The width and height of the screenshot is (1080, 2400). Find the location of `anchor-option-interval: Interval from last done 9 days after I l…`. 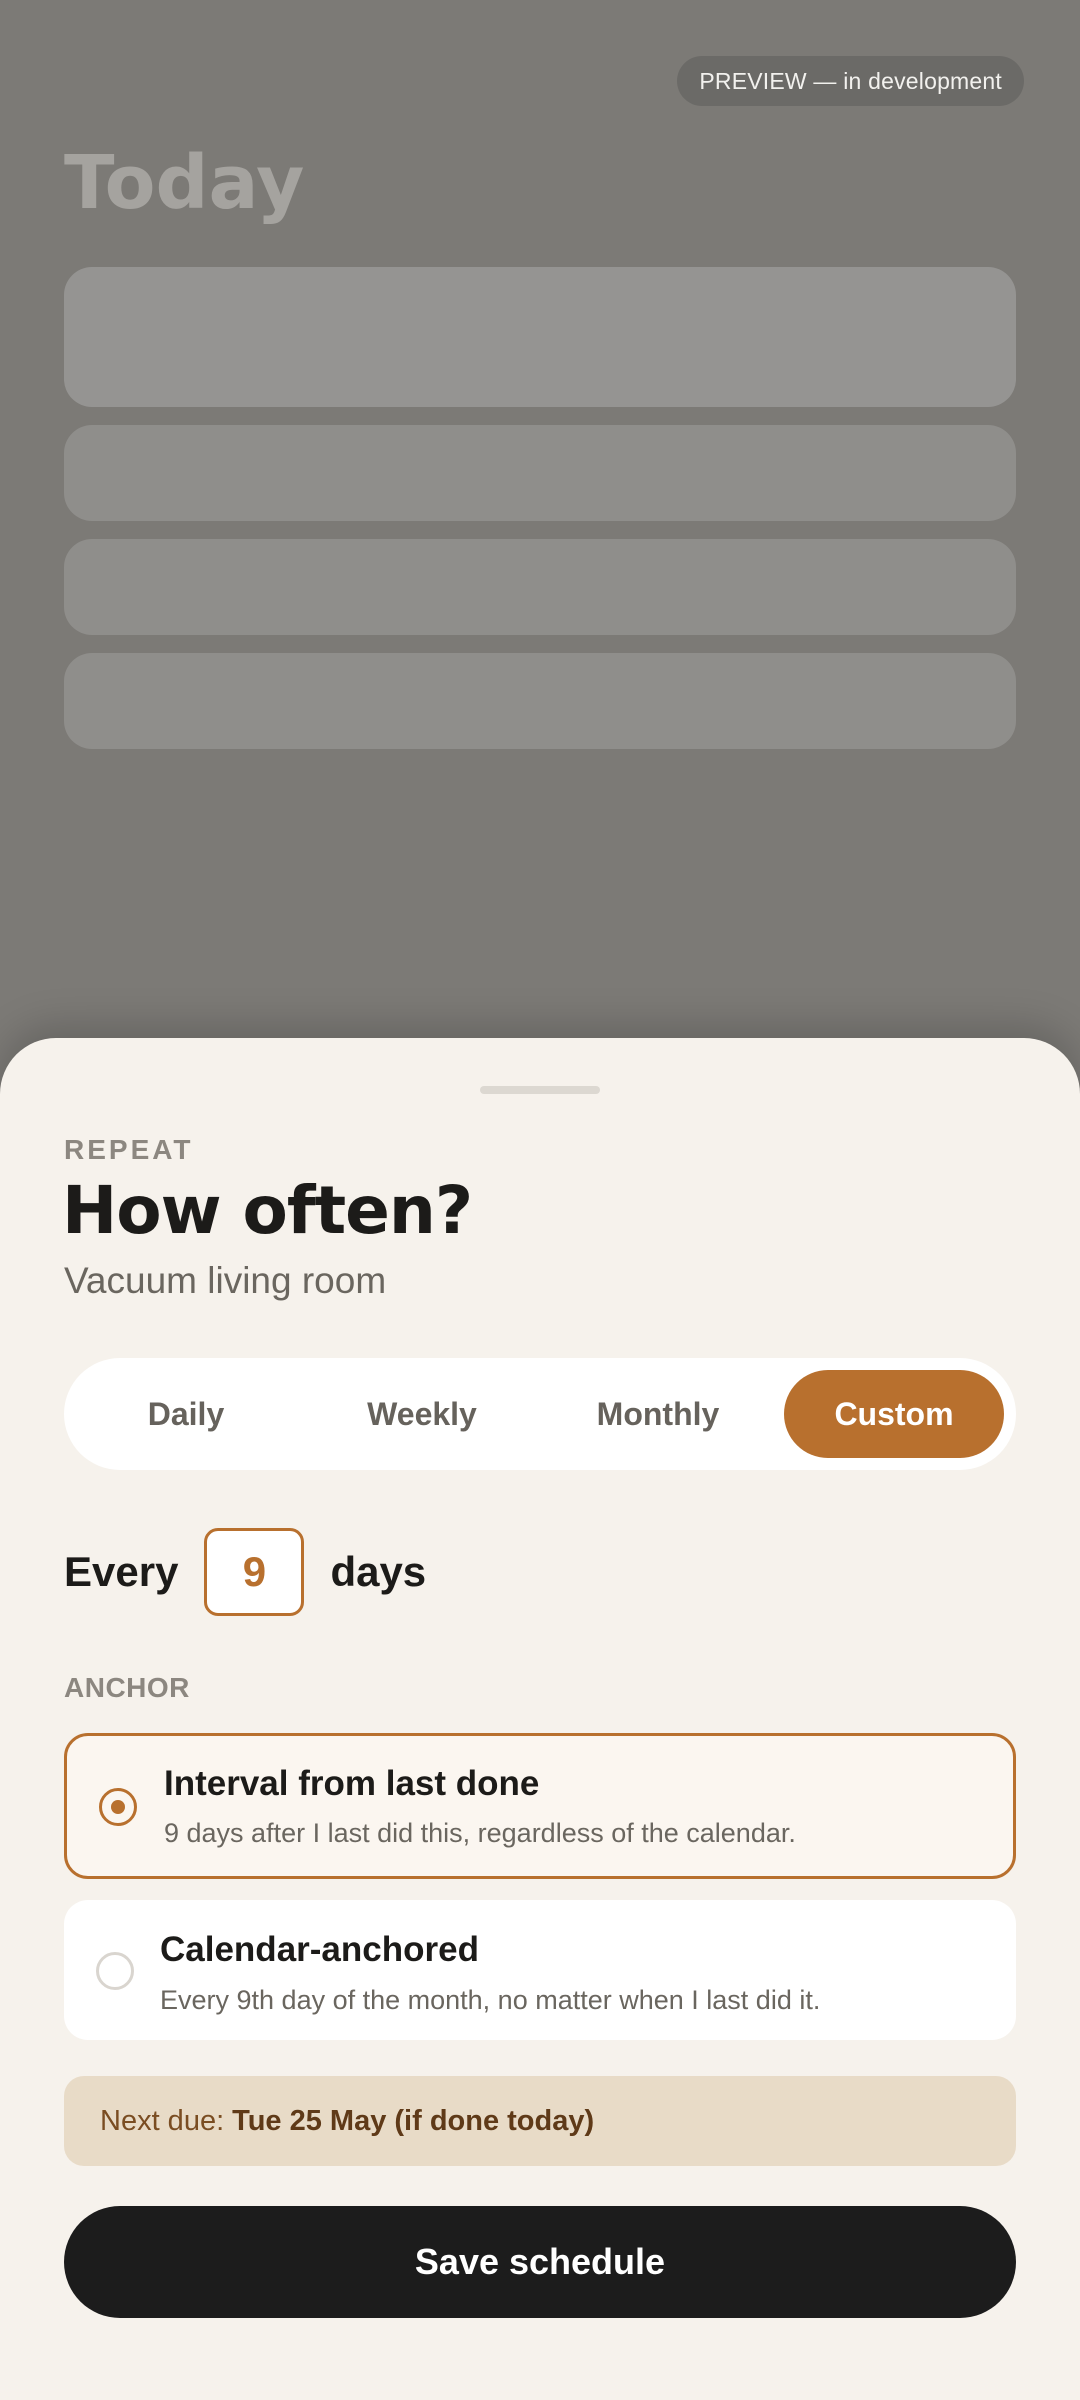

anchor-option-interval: Interval from last done 9 days after I l… is located at coordinates (540, 1806).